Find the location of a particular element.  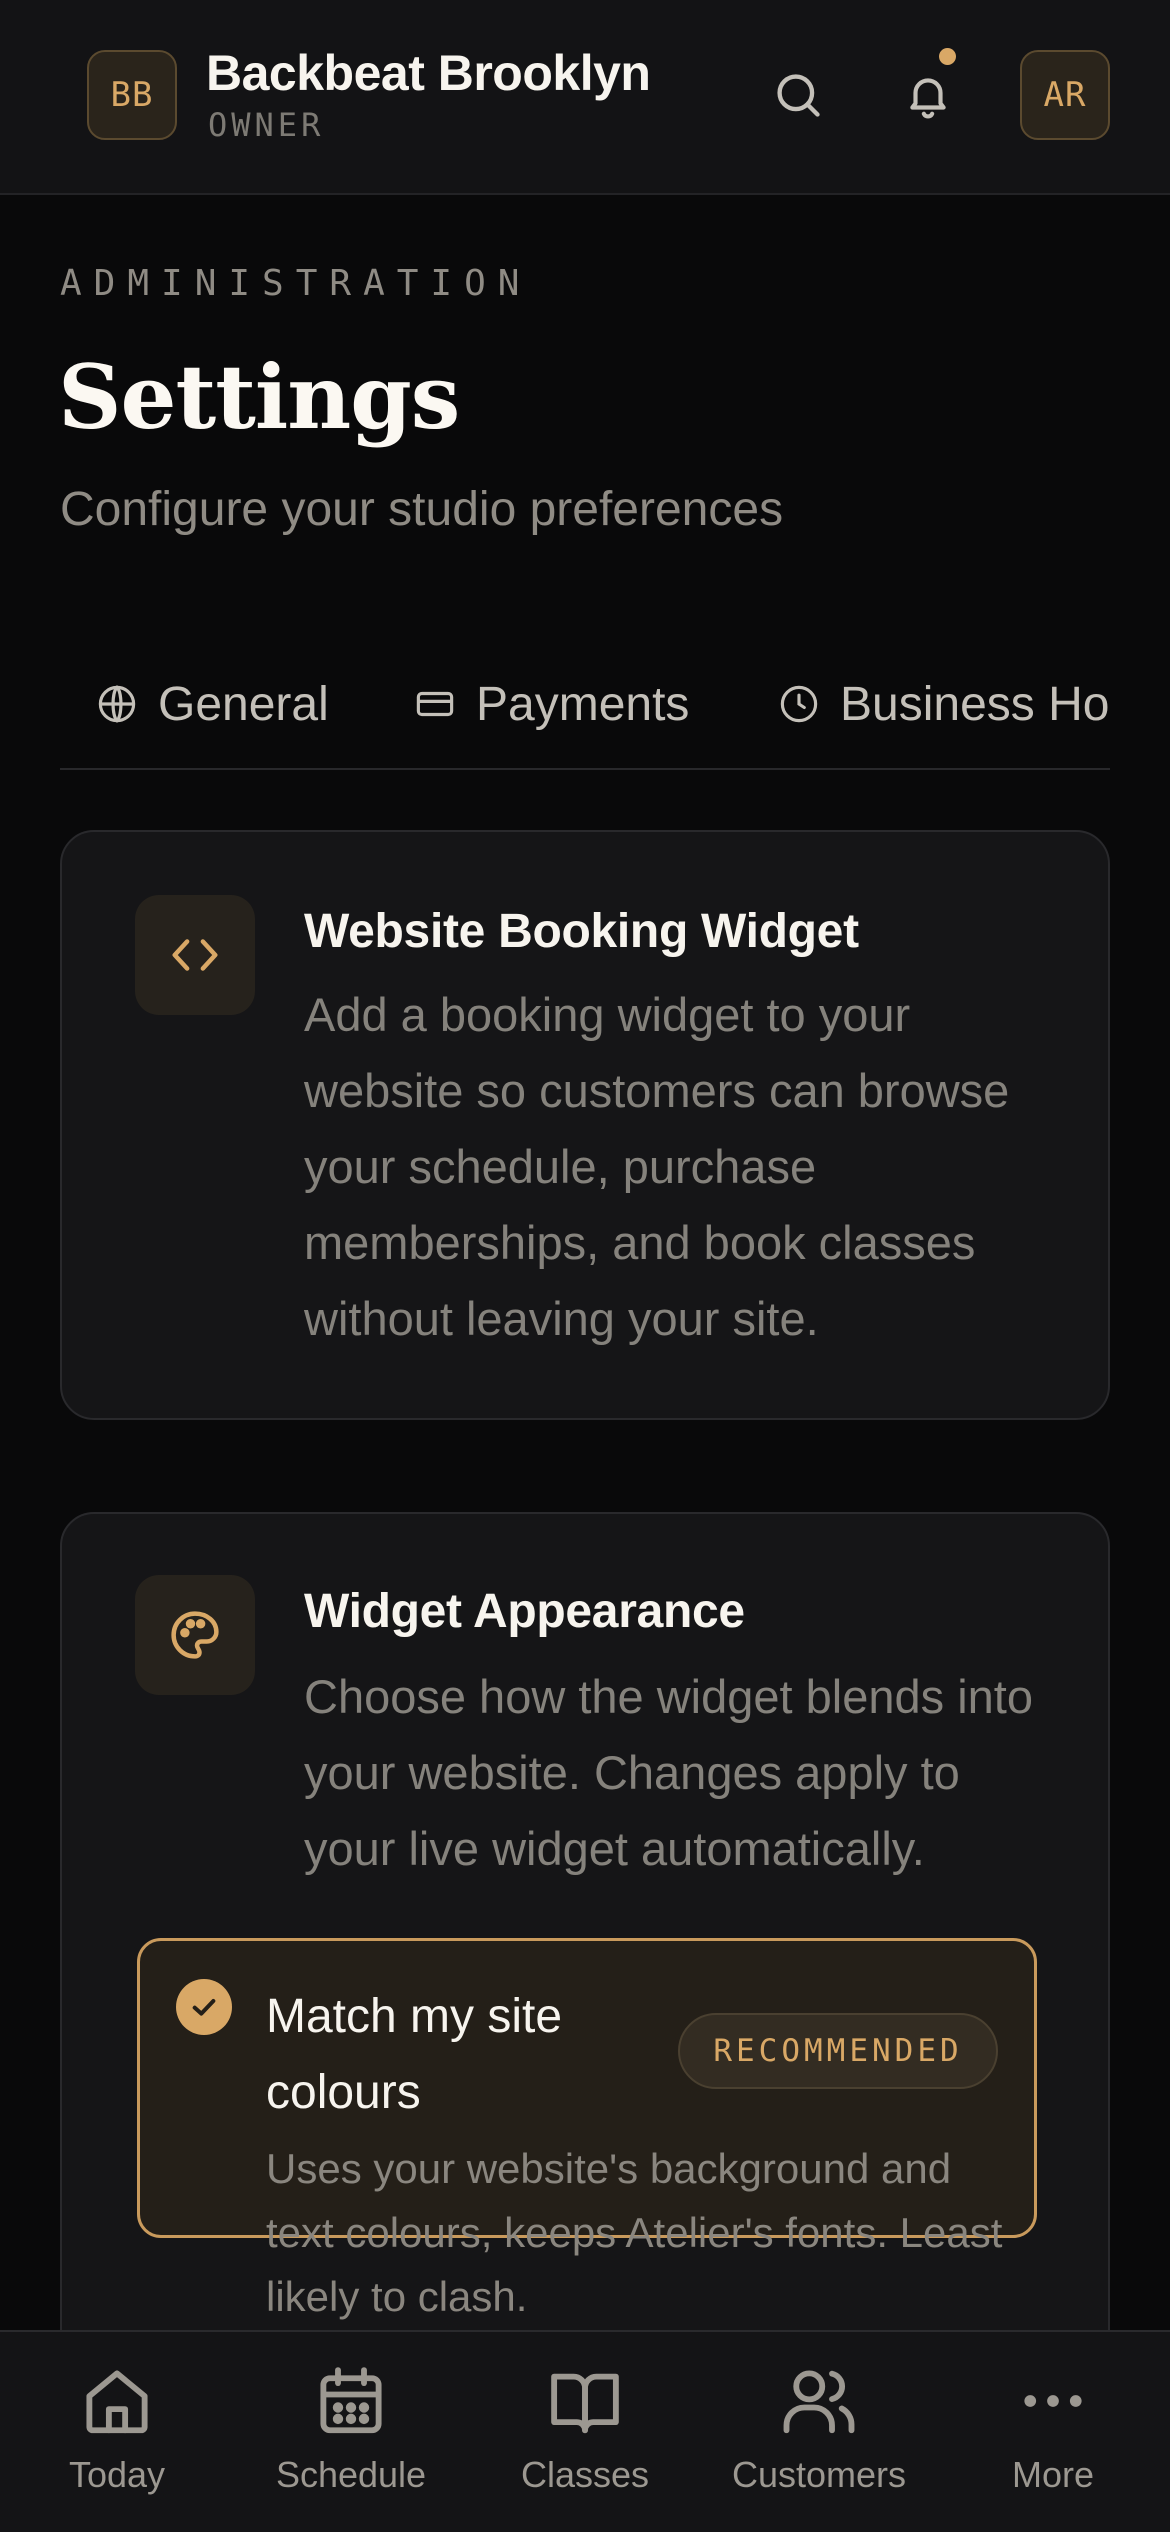

more-icon is located at coordinates (1053, 2401).